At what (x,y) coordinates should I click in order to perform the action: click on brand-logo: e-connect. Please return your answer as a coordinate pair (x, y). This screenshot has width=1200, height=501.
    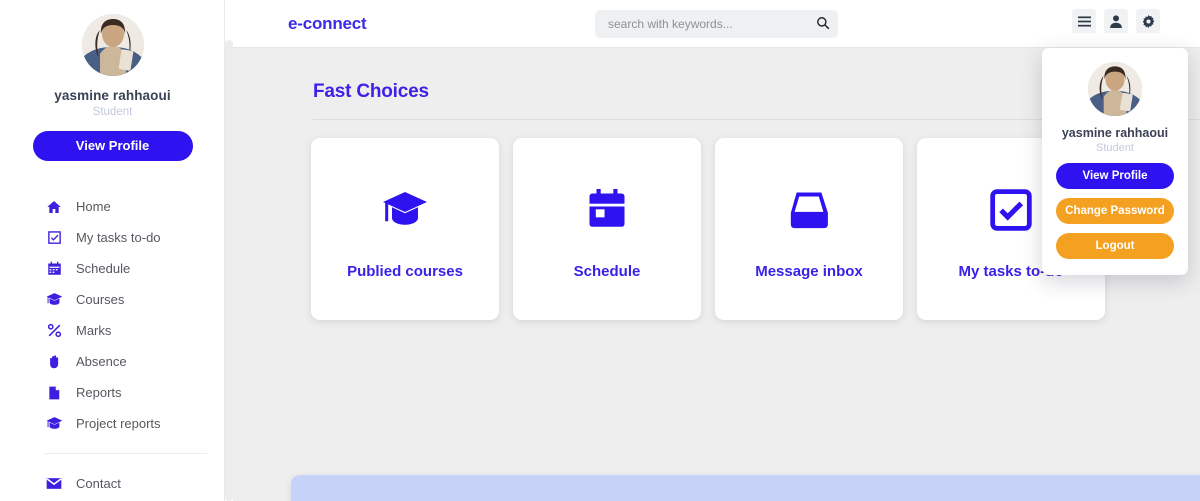
    Looking at the image, I should click on (327, 24).